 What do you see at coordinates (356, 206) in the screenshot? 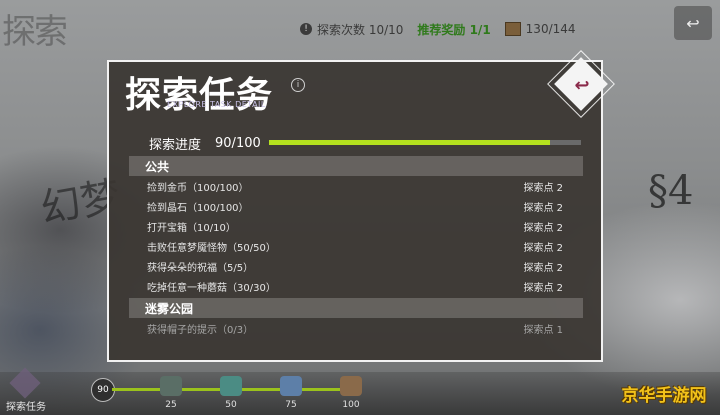
I see `task-row: 捡到晶石（100/100） 探索点 2` at bounding box center [356, 206].